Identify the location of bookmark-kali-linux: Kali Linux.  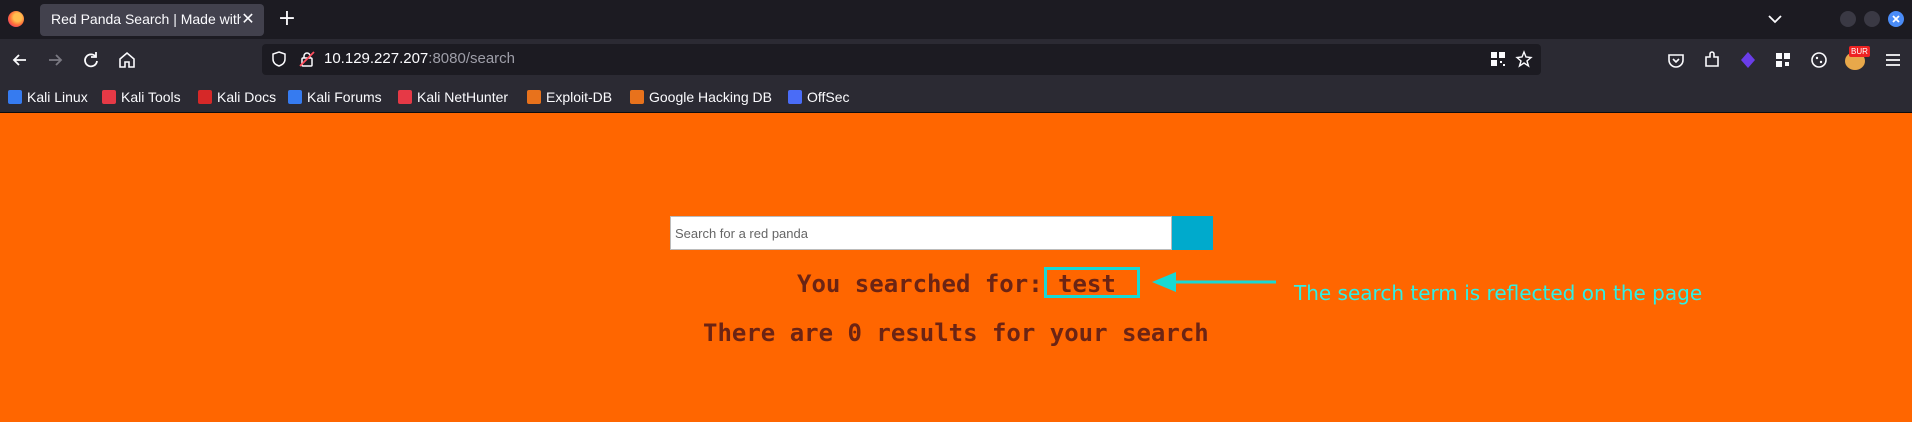
(48, 97).